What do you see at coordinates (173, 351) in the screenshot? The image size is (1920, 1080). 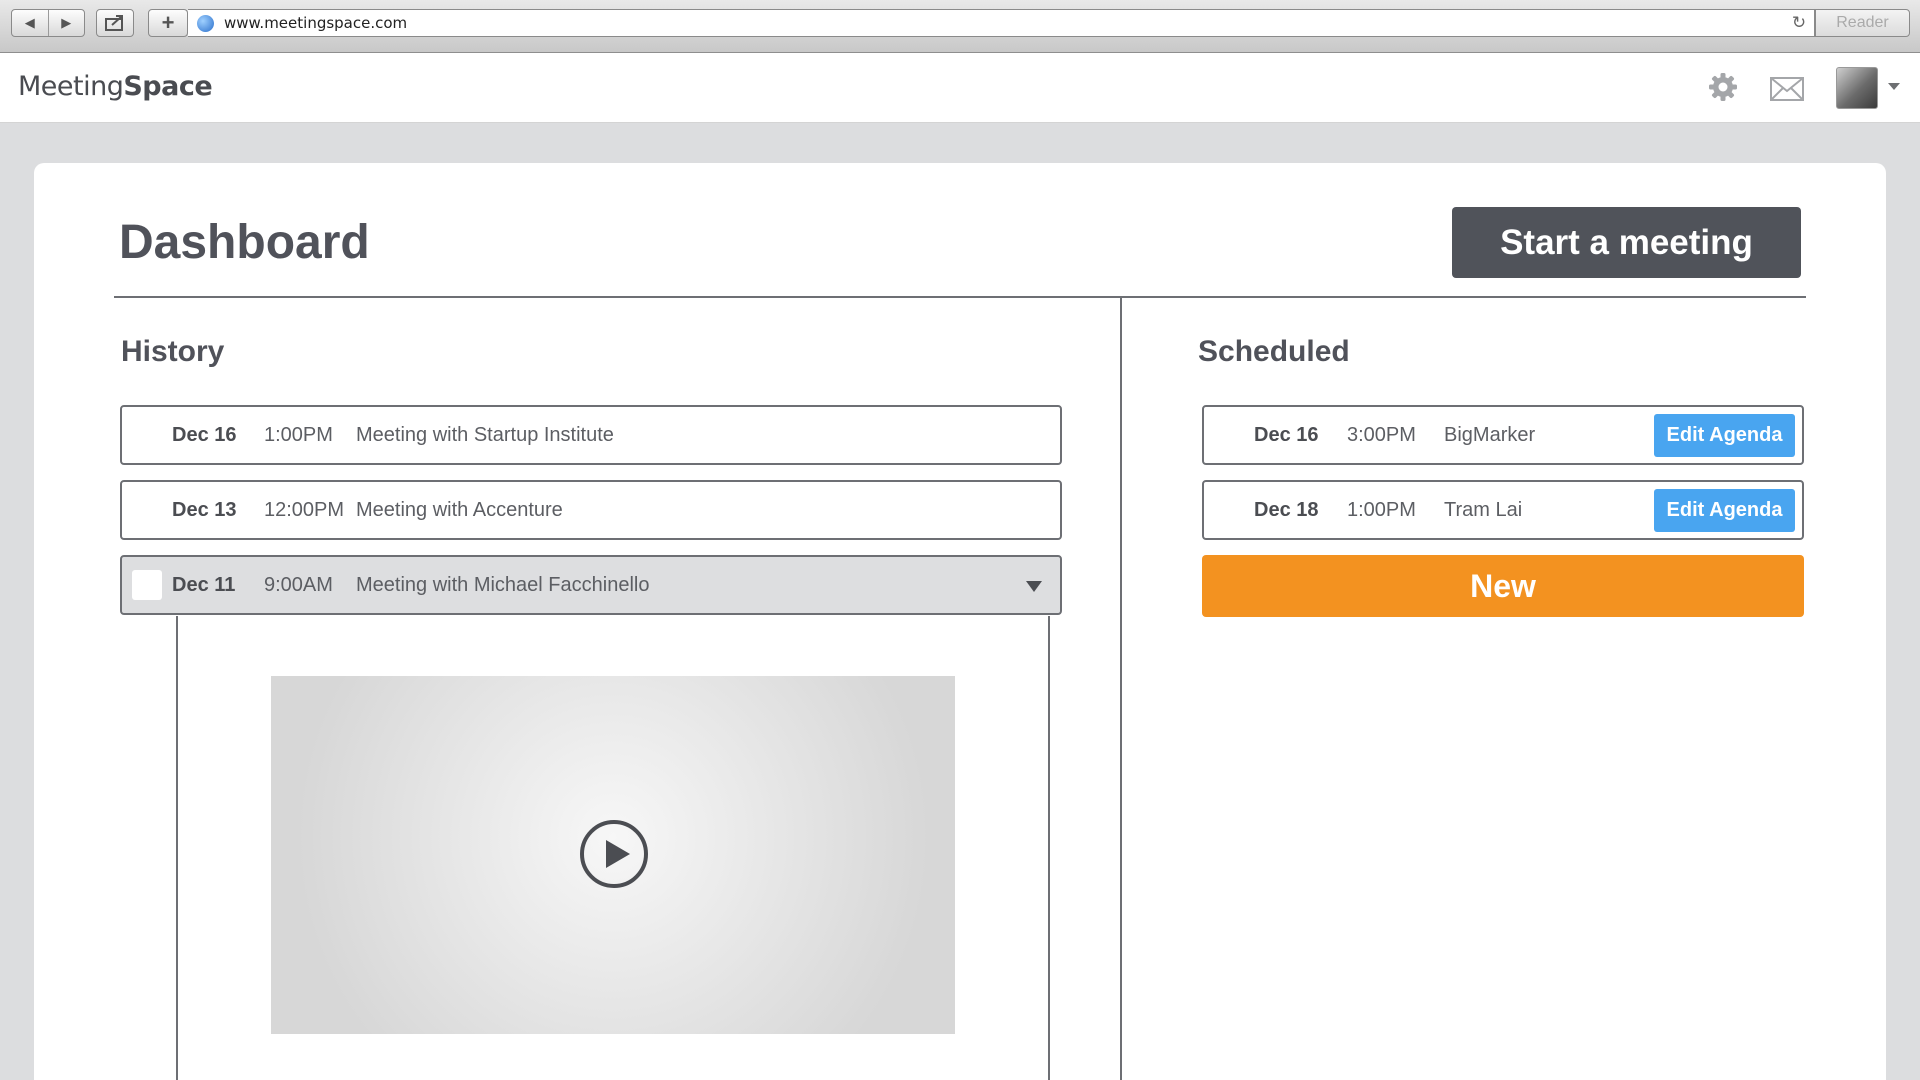 I see `history-heading: History` at bounding box center [173, 351].